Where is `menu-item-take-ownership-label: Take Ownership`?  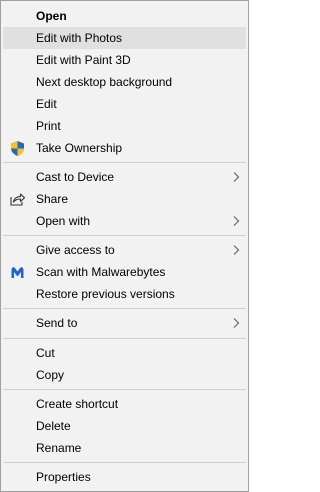
menu-item-take-ownership-label: Take Ownership is located at coordinates (79, 148).